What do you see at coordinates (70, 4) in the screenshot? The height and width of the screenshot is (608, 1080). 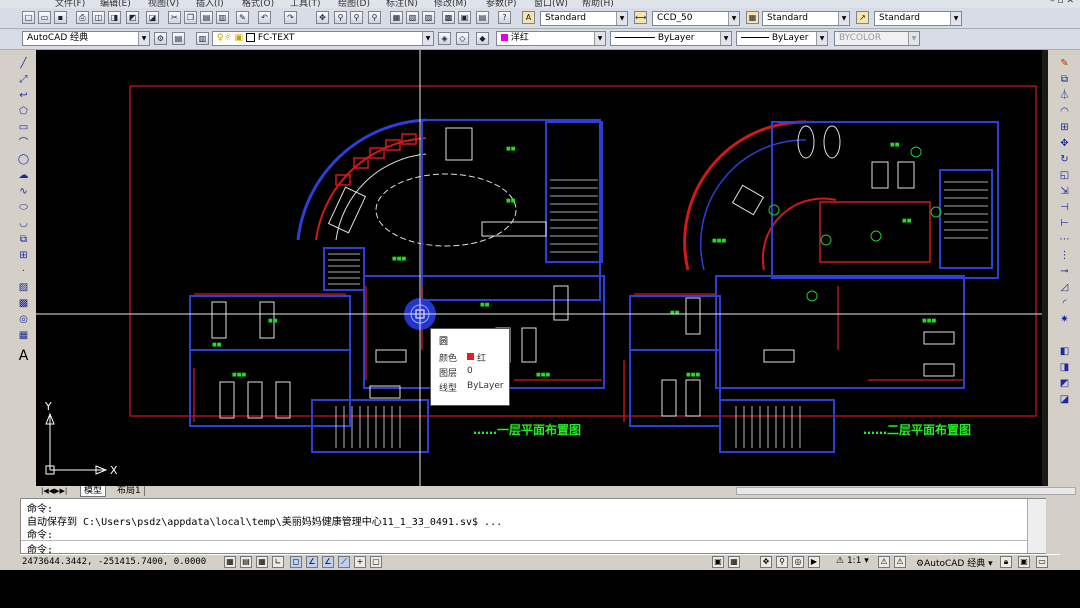 I see `menu-file: 文件(F)` at bounding box center [70, 4].